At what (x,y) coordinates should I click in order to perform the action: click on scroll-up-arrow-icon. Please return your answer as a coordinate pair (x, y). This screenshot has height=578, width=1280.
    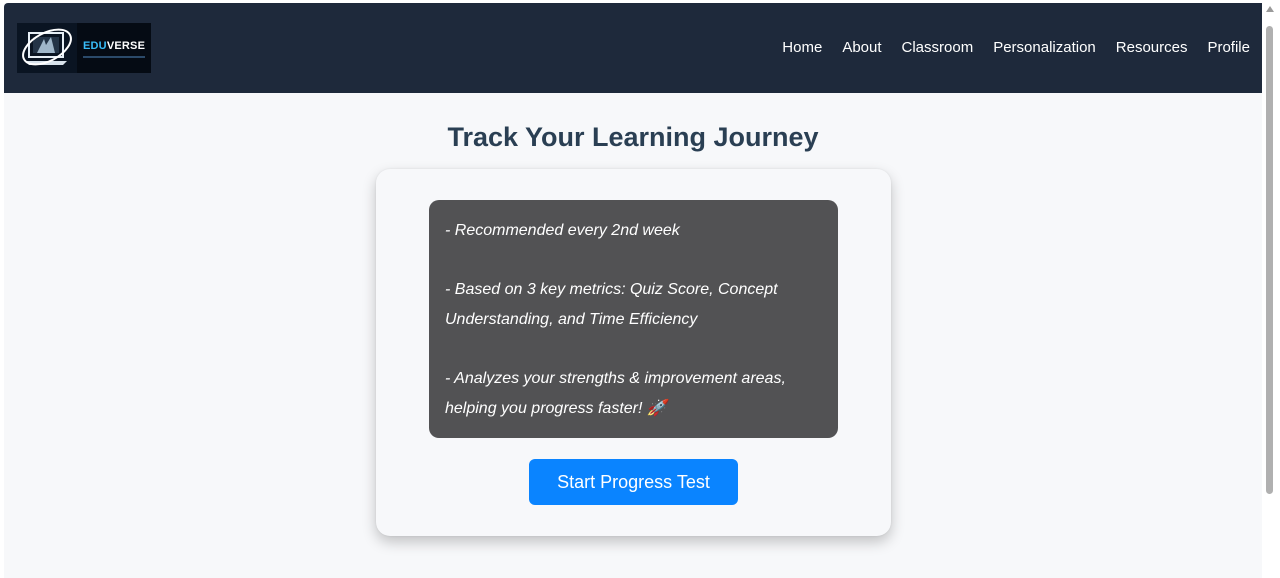
    Looking at the image, I should click on (1270, 9).